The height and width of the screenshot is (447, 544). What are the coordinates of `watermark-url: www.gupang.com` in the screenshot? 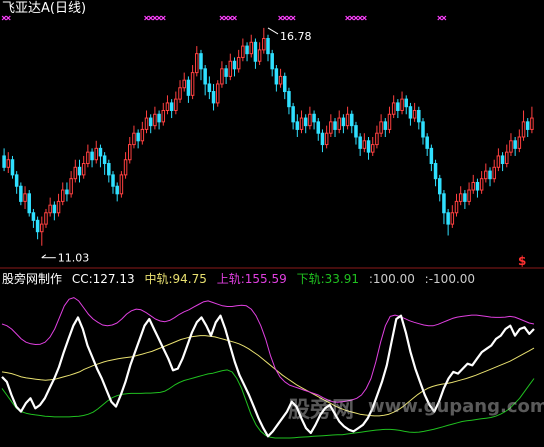 It's located at (456, 406).